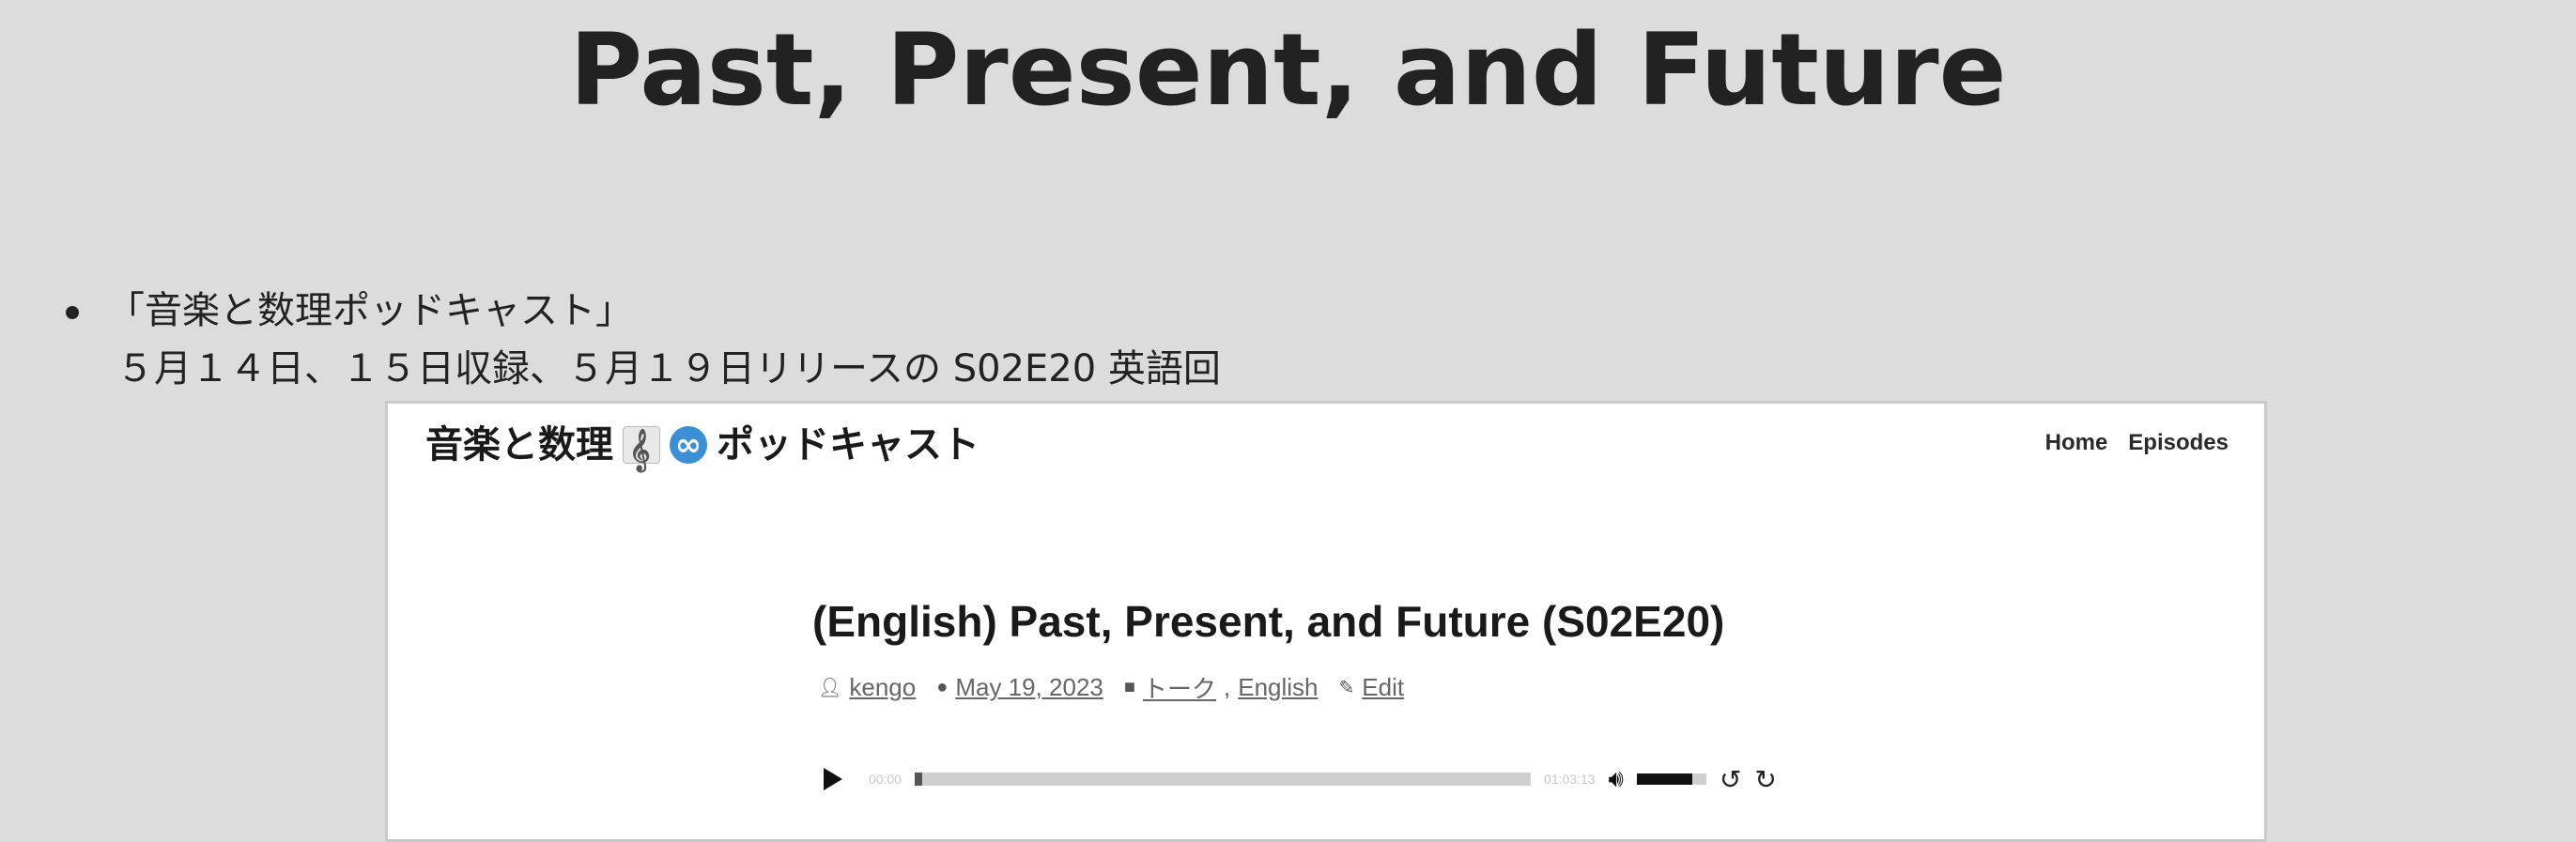  Describe the element at coordinates (1730, 779) in the screenshot. I see `rewind-icon: ↺` at that location.